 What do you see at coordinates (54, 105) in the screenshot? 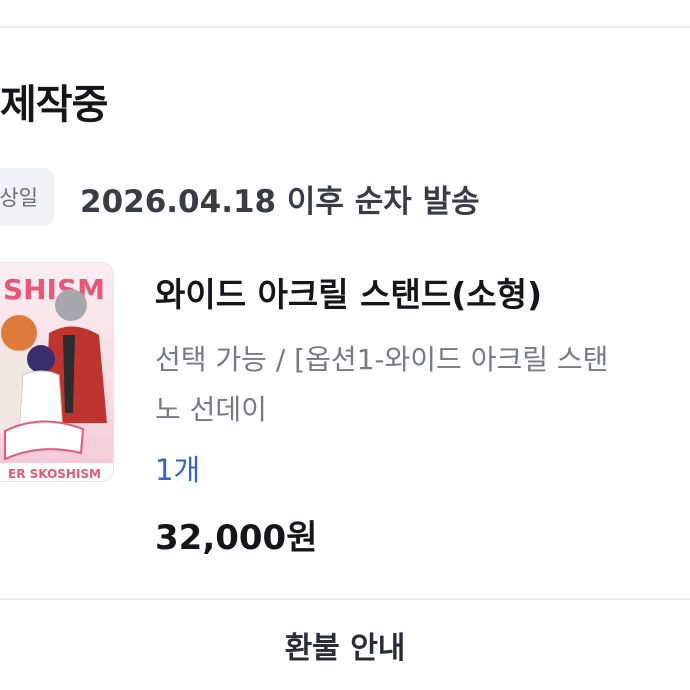
I see `order-status-title: 제작중` at bounding box center [54, 105].